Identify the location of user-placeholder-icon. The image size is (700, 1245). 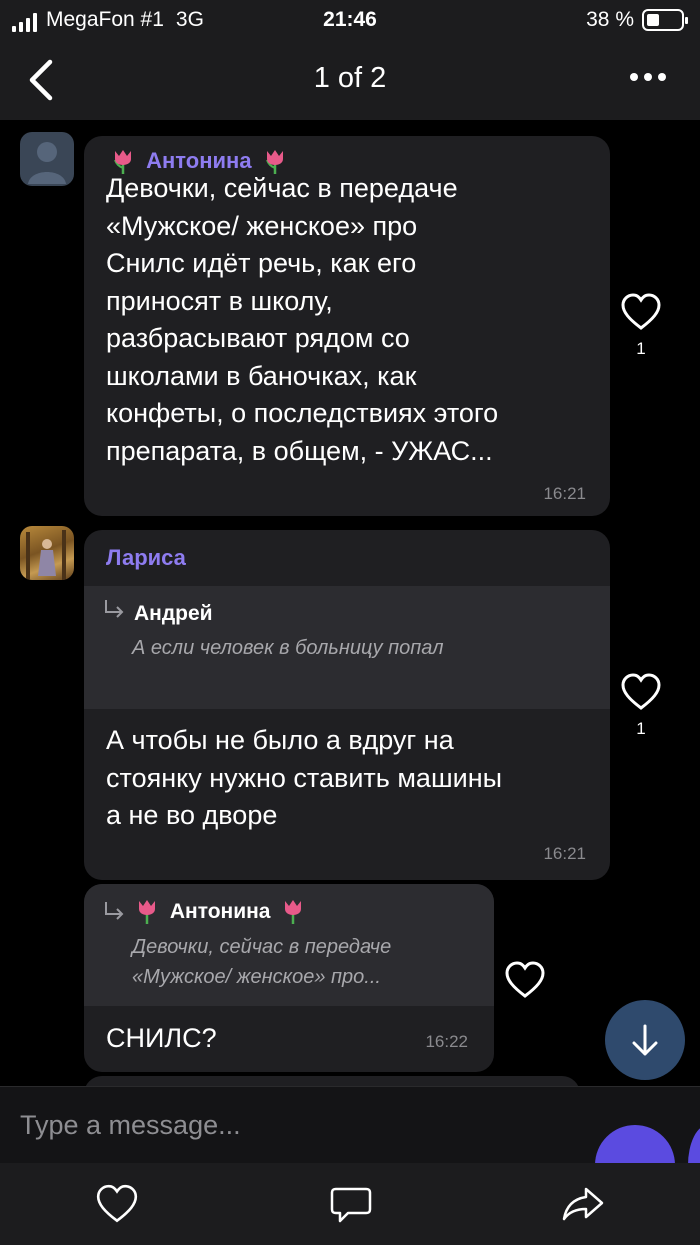
(47, 163).